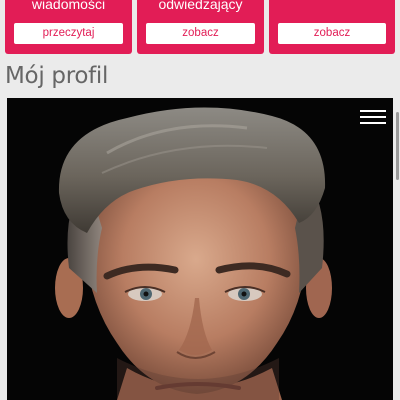 Image resolution: width=400 pixels, height=400 pixels. I want to click on visitors-card-title: odwiedzający, so click(200, 6).